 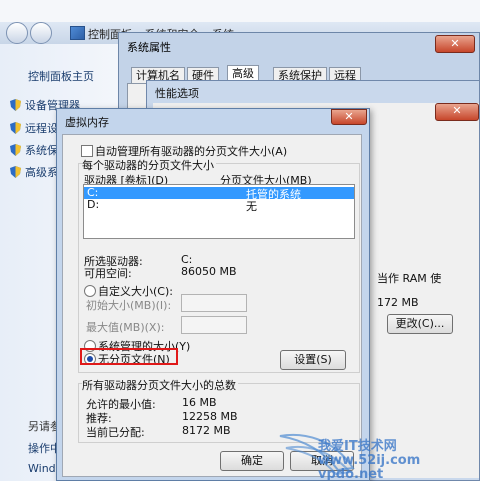 What do you see at coordinates (160, 385) in the screenshot?
I see `totals-header: 所有驱动器分页文件大小的总数` at bounding box center [160, 385].